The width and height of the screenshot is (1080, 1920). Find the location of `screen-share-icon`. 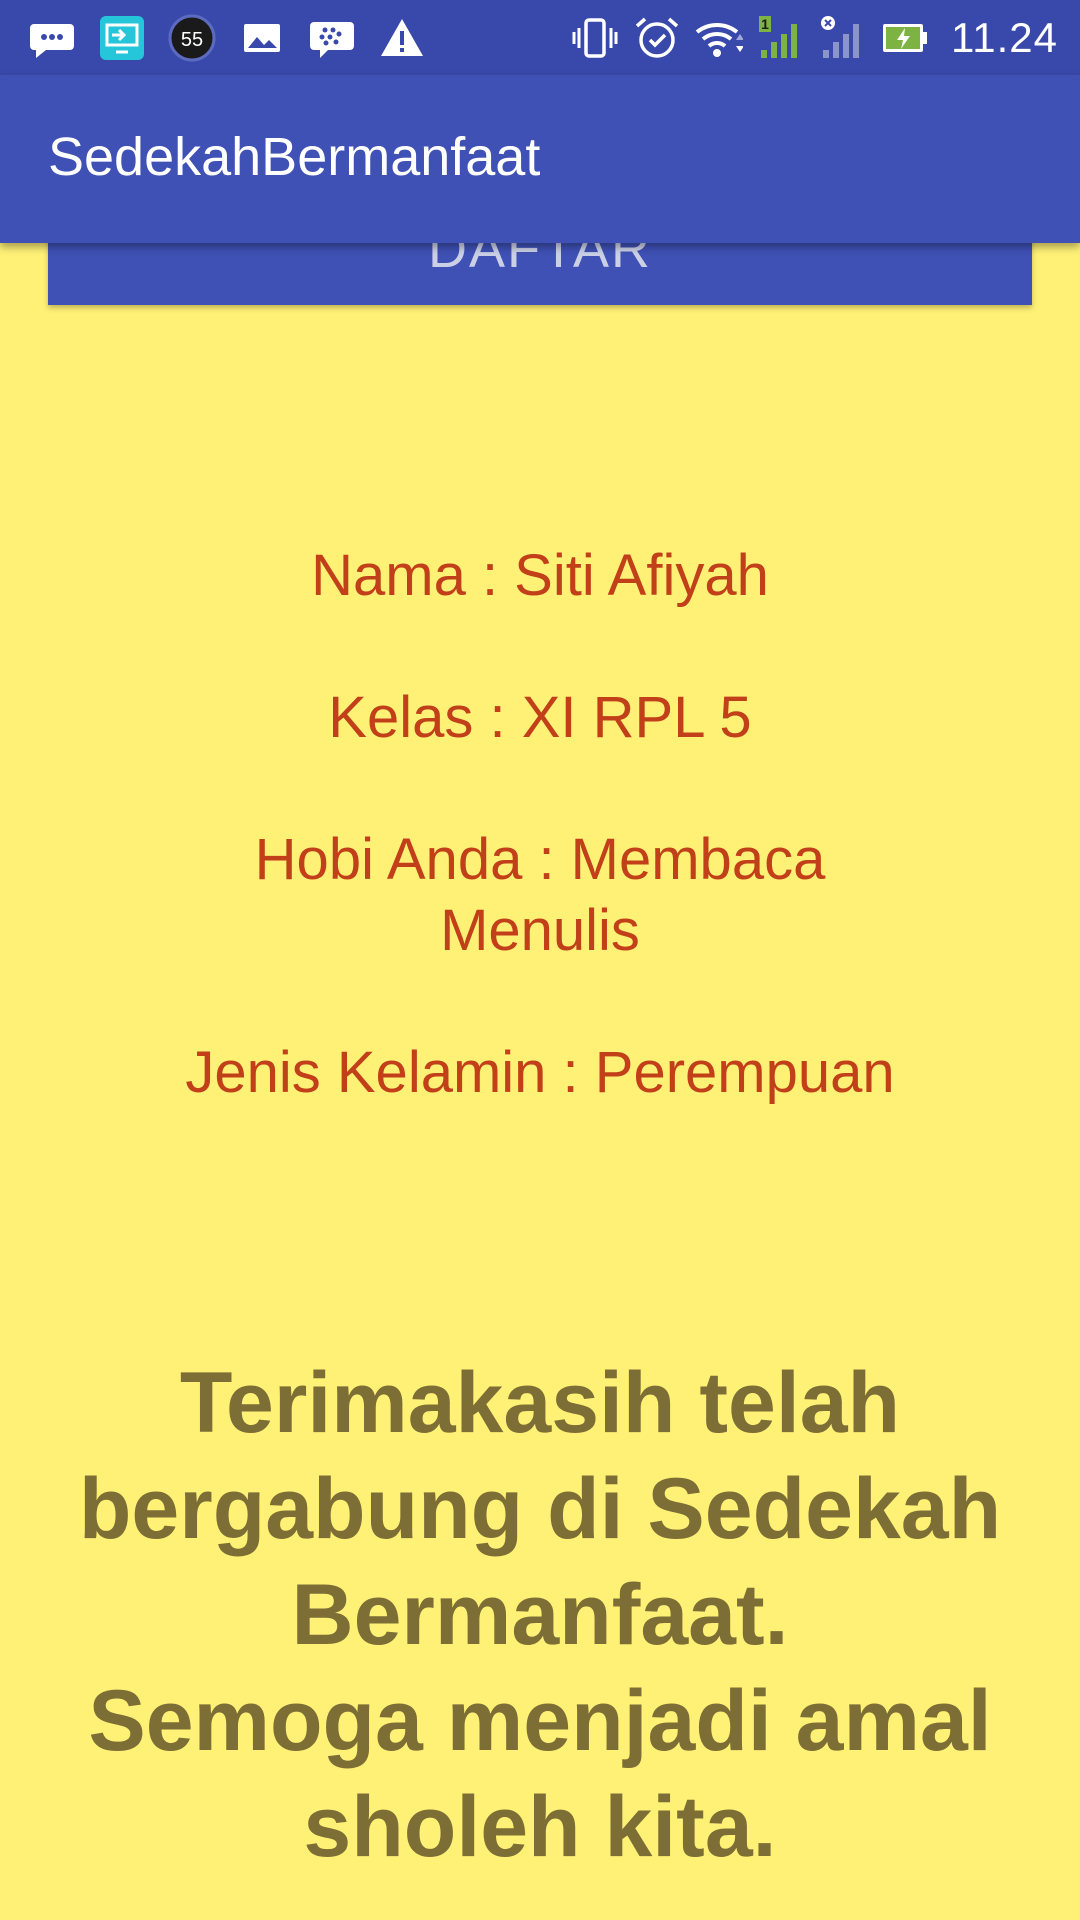

screen-share-icon is located at coordinates (122, 38).